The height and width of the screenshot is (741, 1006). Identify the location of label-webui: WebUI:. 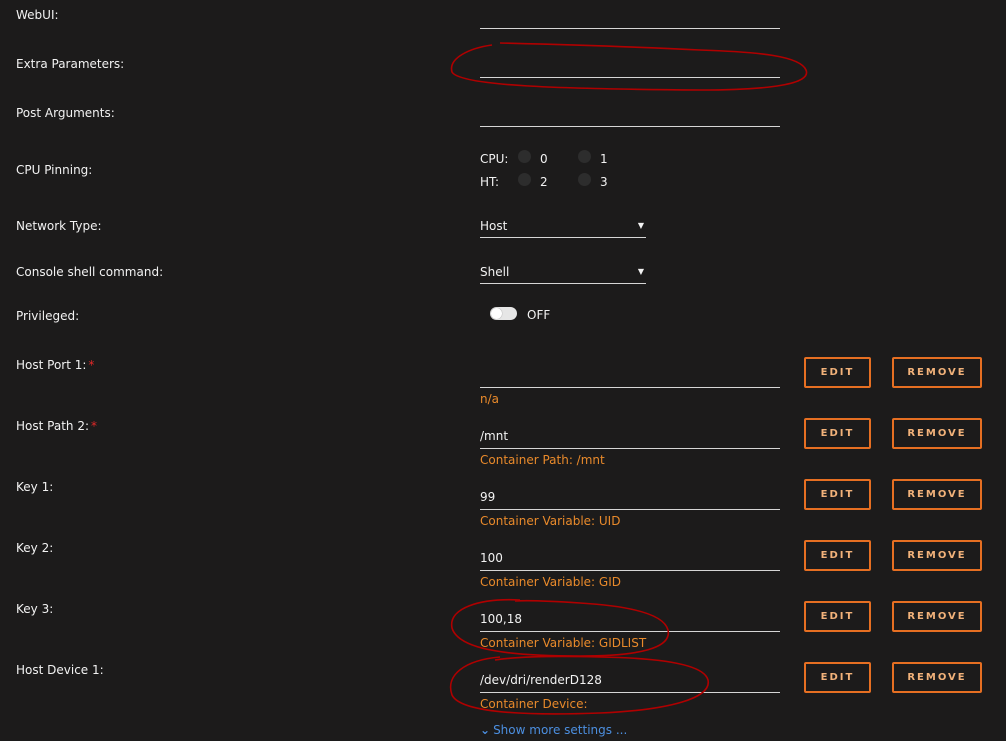
(37, 15).